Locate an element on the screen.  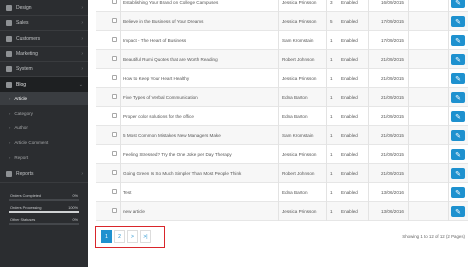
page-button: 1 is located at coordinates (106, 236).